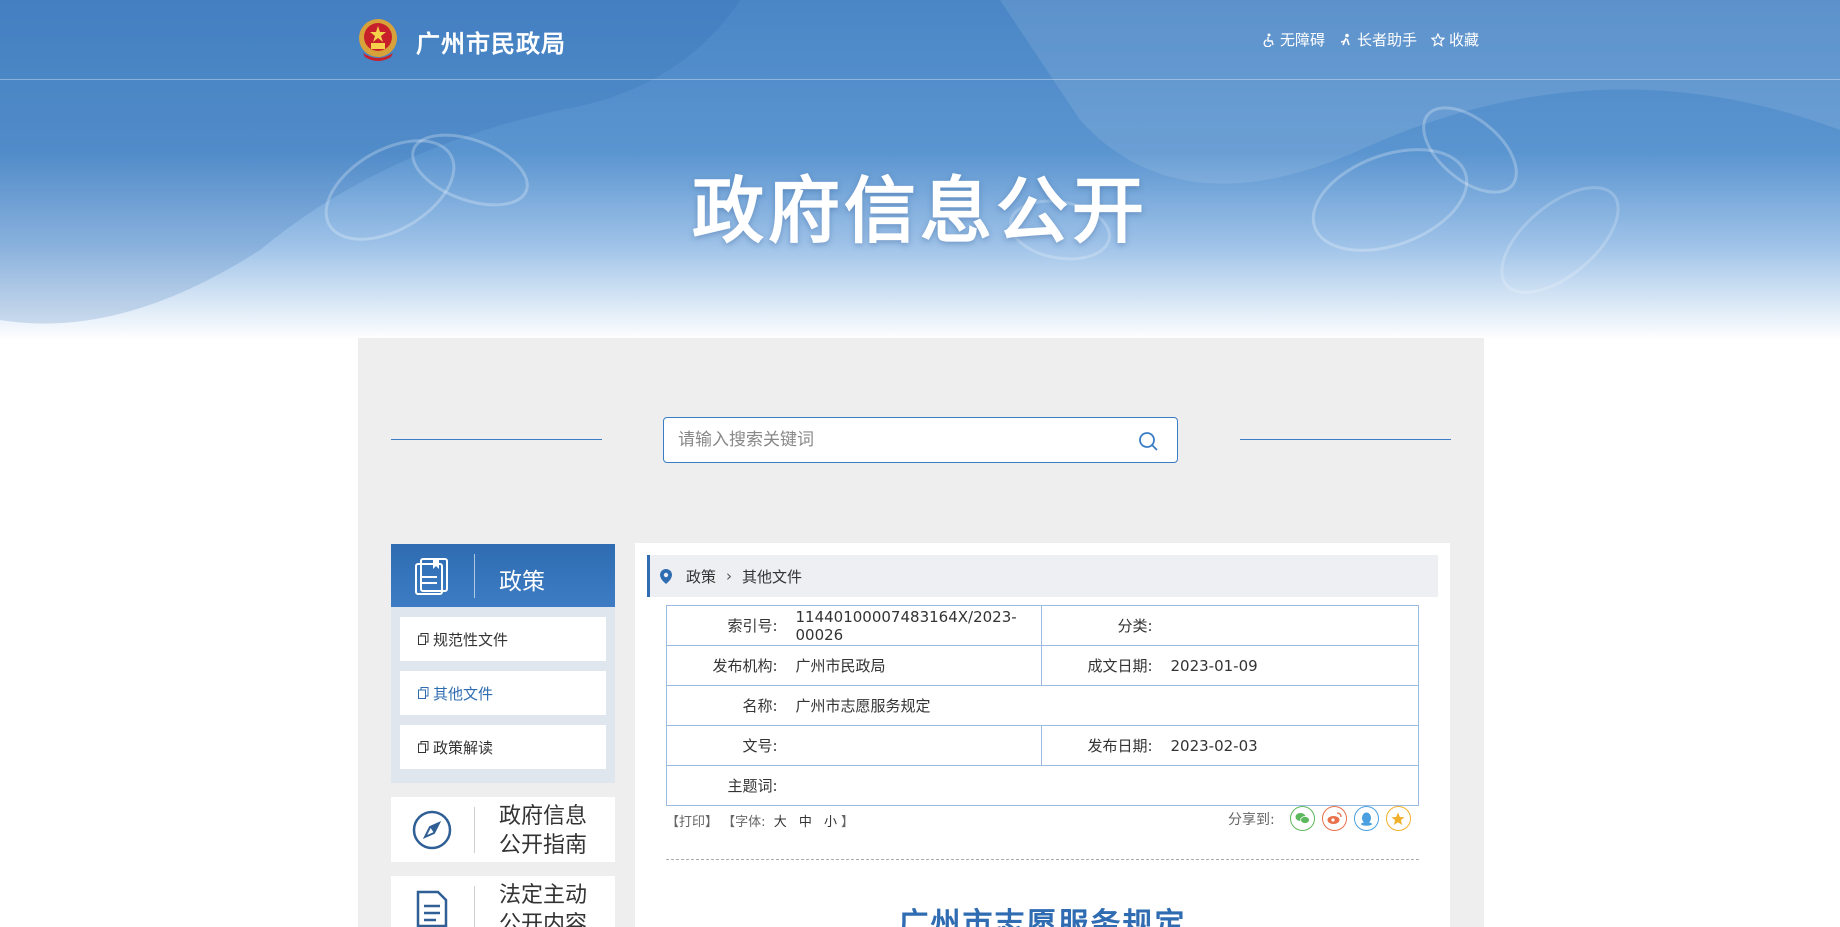  Describe the element at coordinates (463, 693) in the screenshot. I see `sidebar-item-label: 其他文件` at that location.